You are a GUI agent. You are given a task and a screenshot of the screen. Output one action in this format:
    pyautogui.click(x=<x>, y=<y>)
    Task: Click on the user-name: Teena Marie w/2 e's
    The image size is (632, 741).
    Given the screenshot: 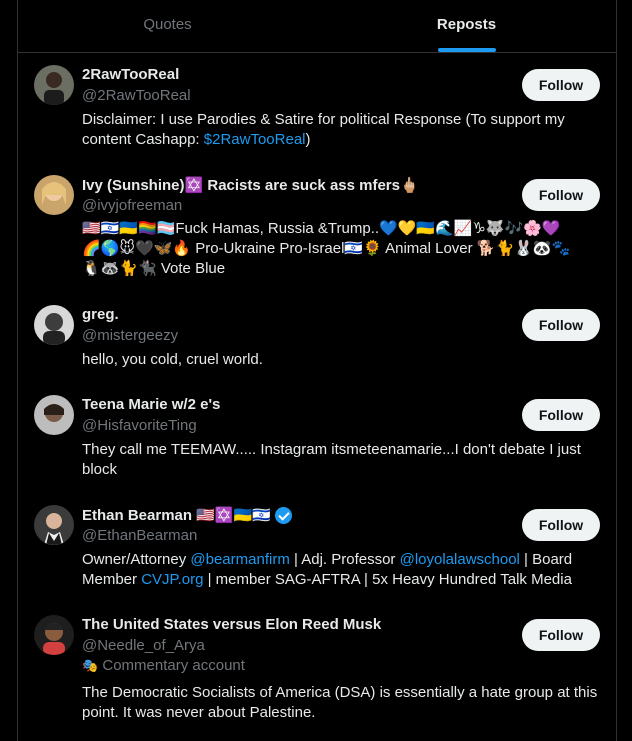 What is the action you would take?
    pyautogui.click(x=151, y=404)
    